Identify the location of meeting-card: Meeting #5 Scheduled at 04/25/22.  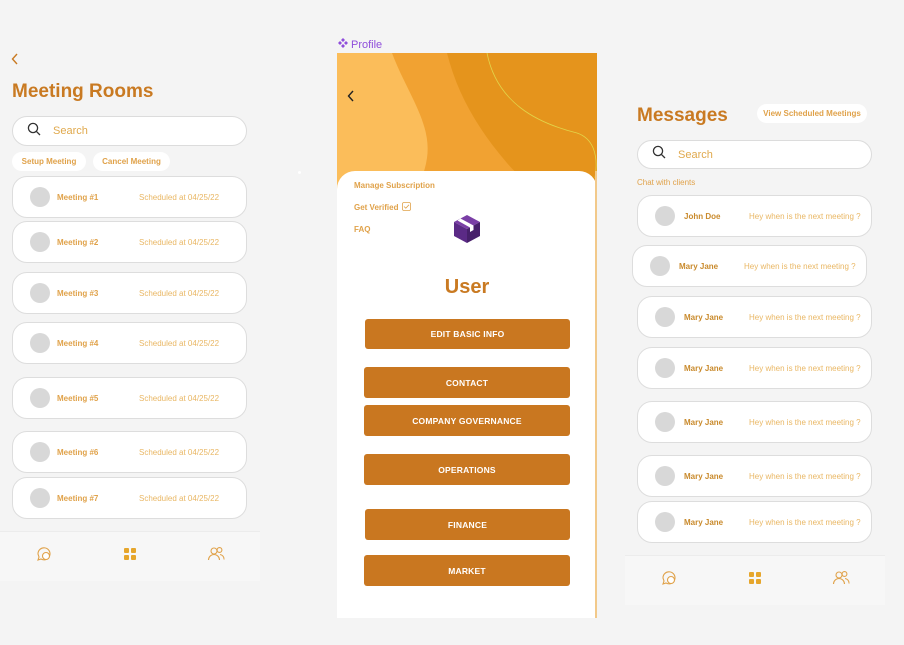
(129, 398).